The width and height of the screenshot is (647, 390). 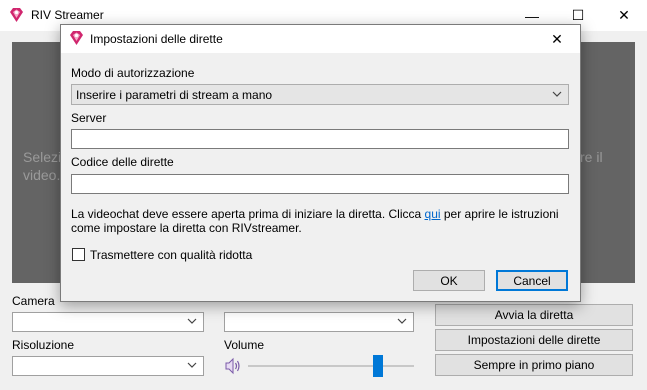 I want to click on resolution-label: Risoluzione, so click(x=43, y=345).